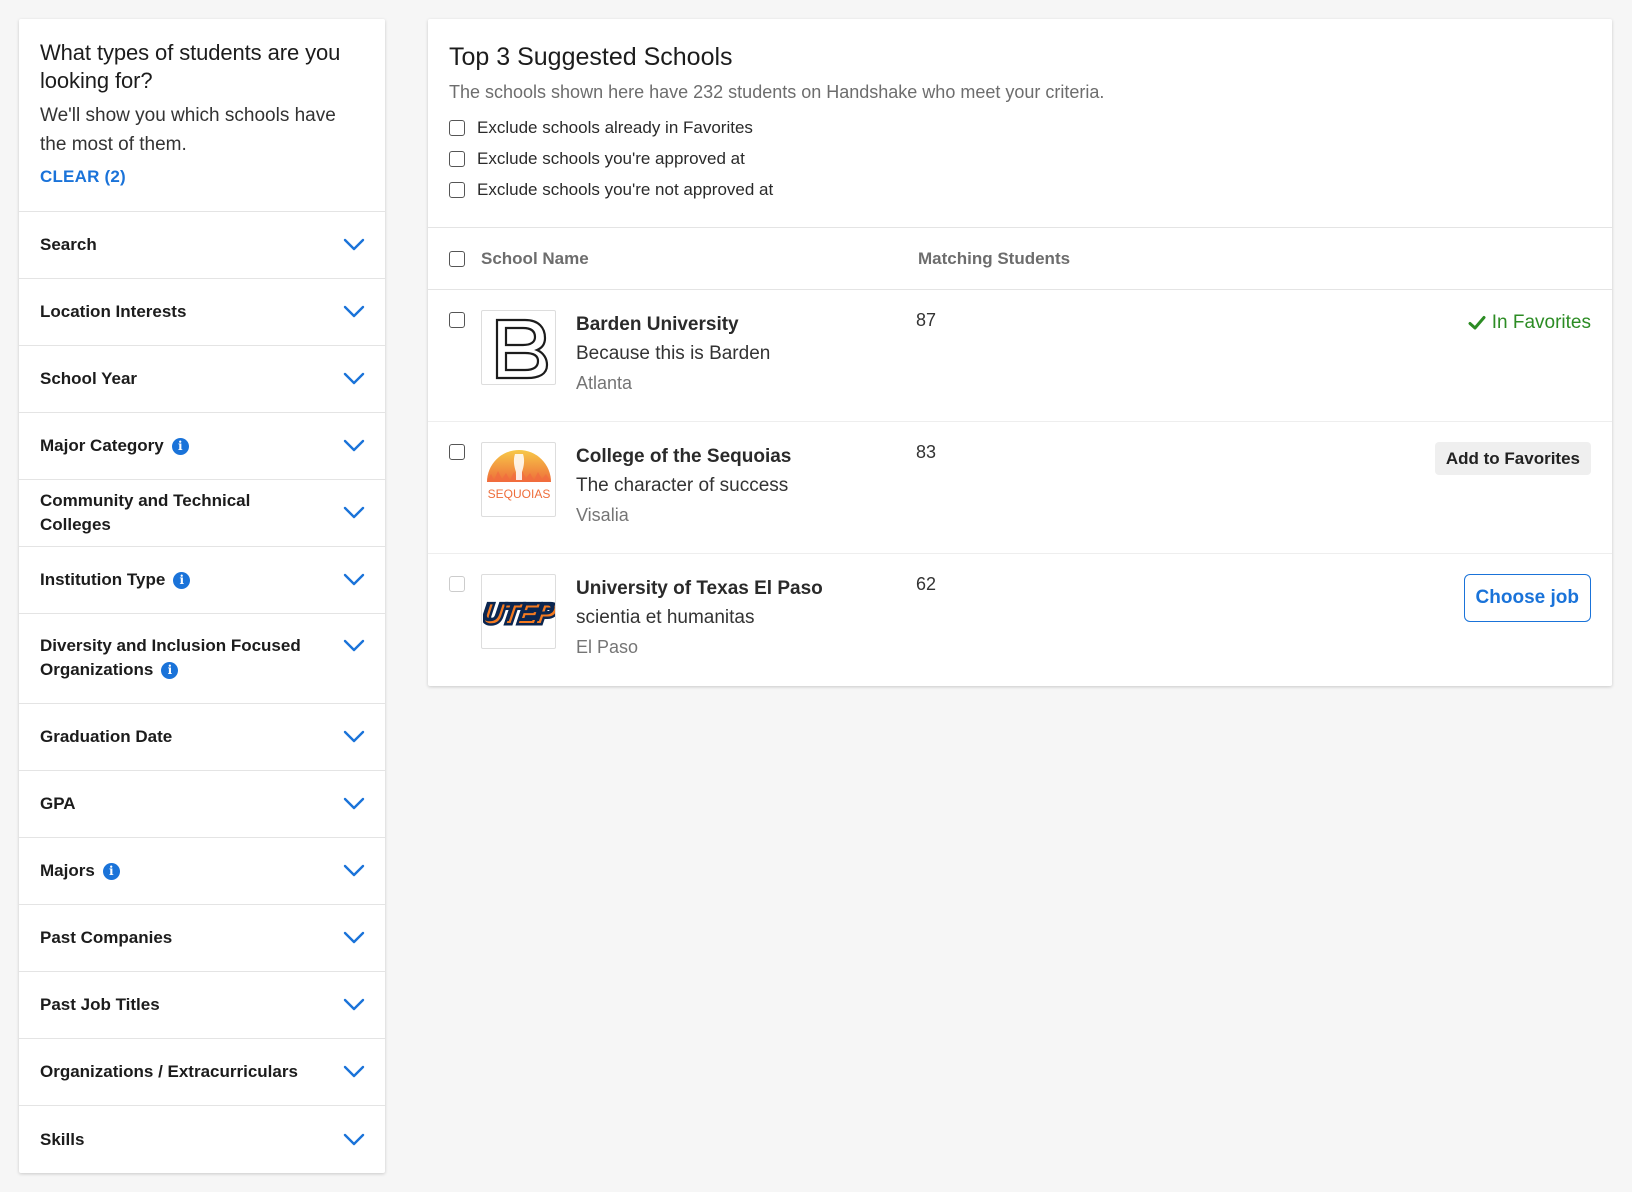 The height and width of the screenshot is (1192, 1632). Describe the element at coordinates (202, 938) in the screenshot. I see `filter-past-companies: Past Companies` at that location.